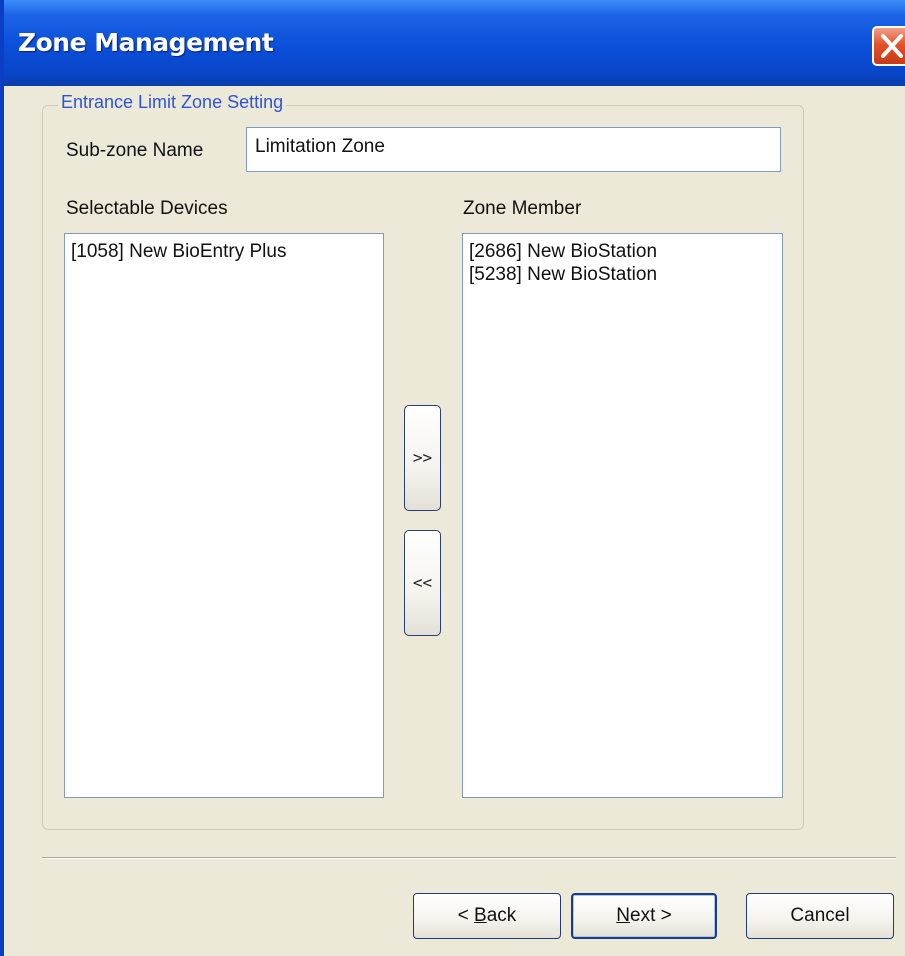  I want to click on selectable-devices-label: Selectable Devices, so click(147, 208).